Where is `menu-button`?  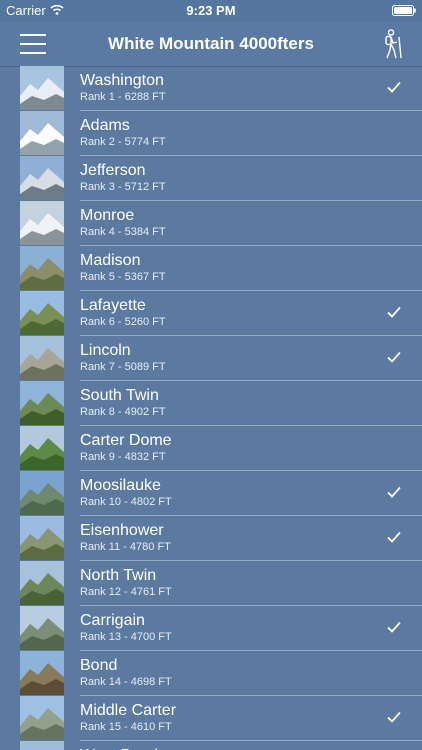
menu-button is located at coordinates (33, 44).